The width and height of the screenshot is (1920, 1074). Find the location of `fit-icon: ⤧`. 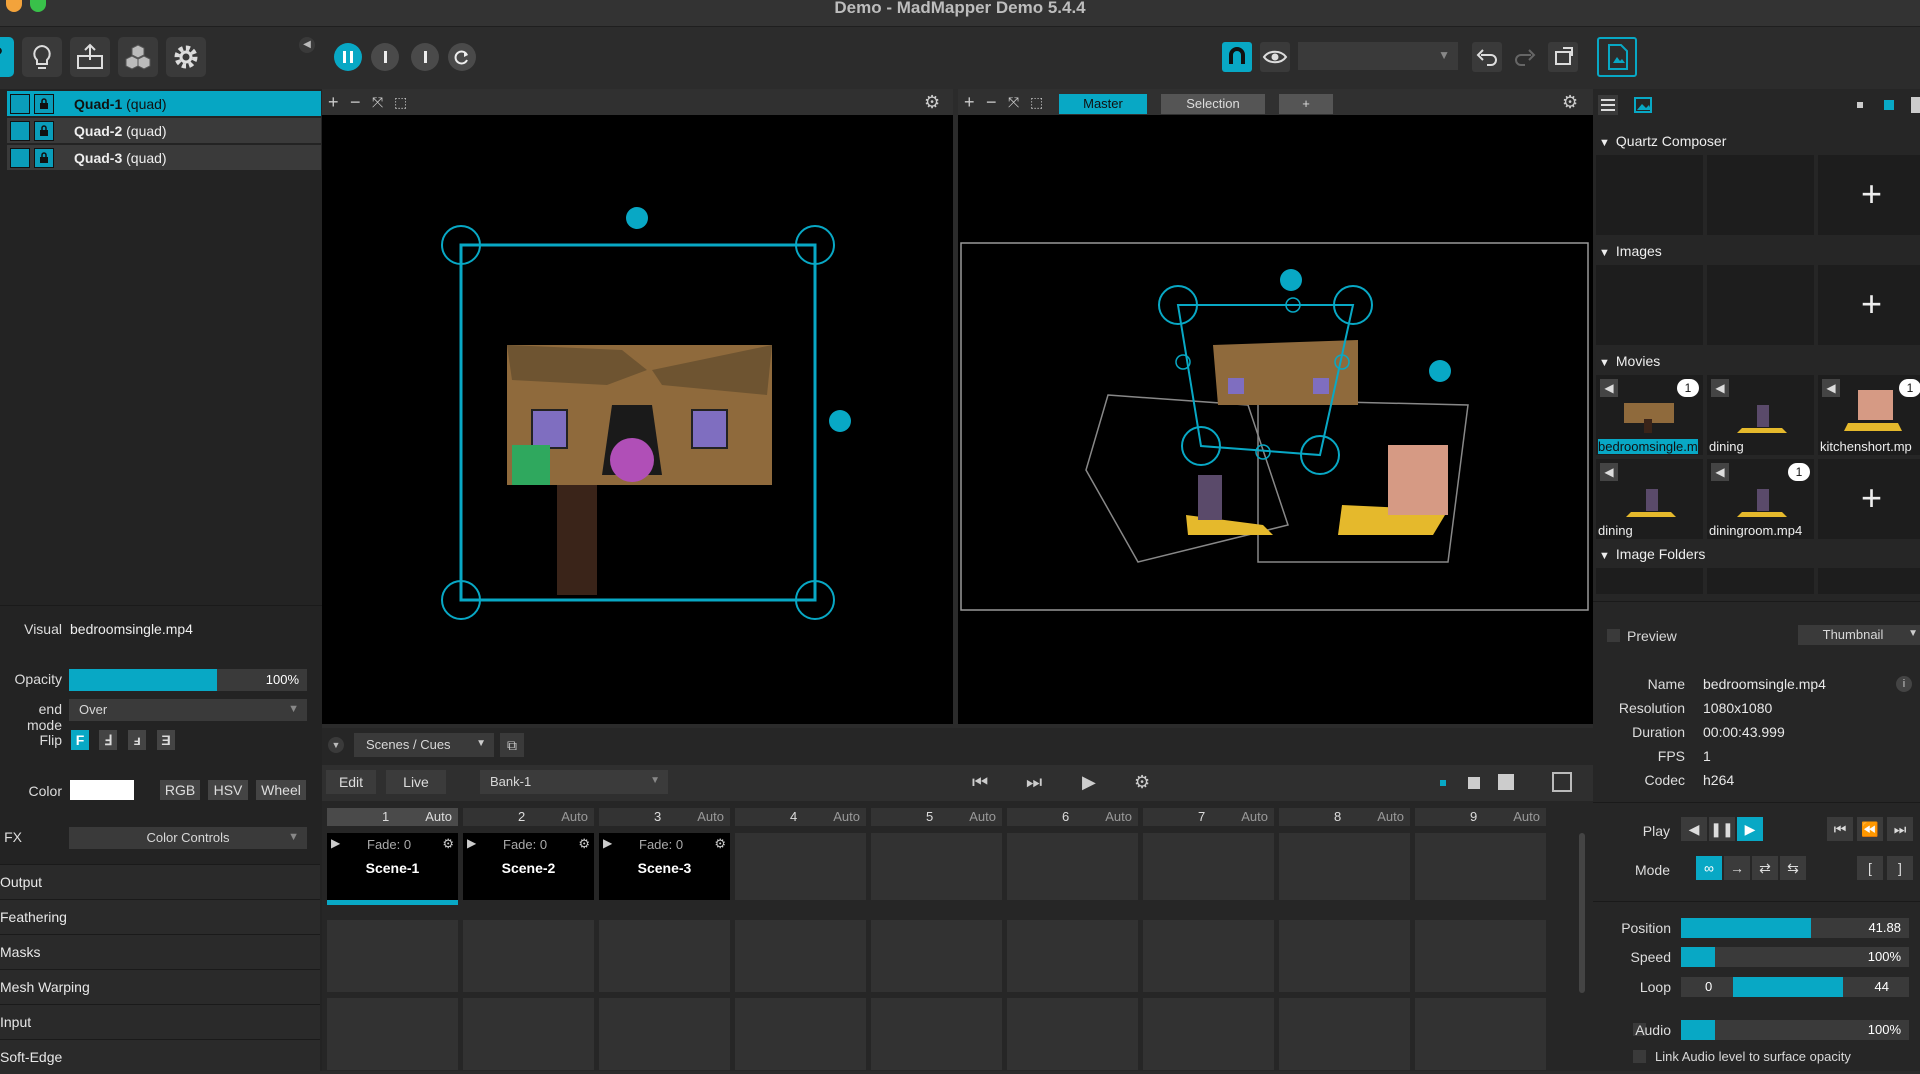

fit-icon: ⤧ is located at coordinates (377, 102).